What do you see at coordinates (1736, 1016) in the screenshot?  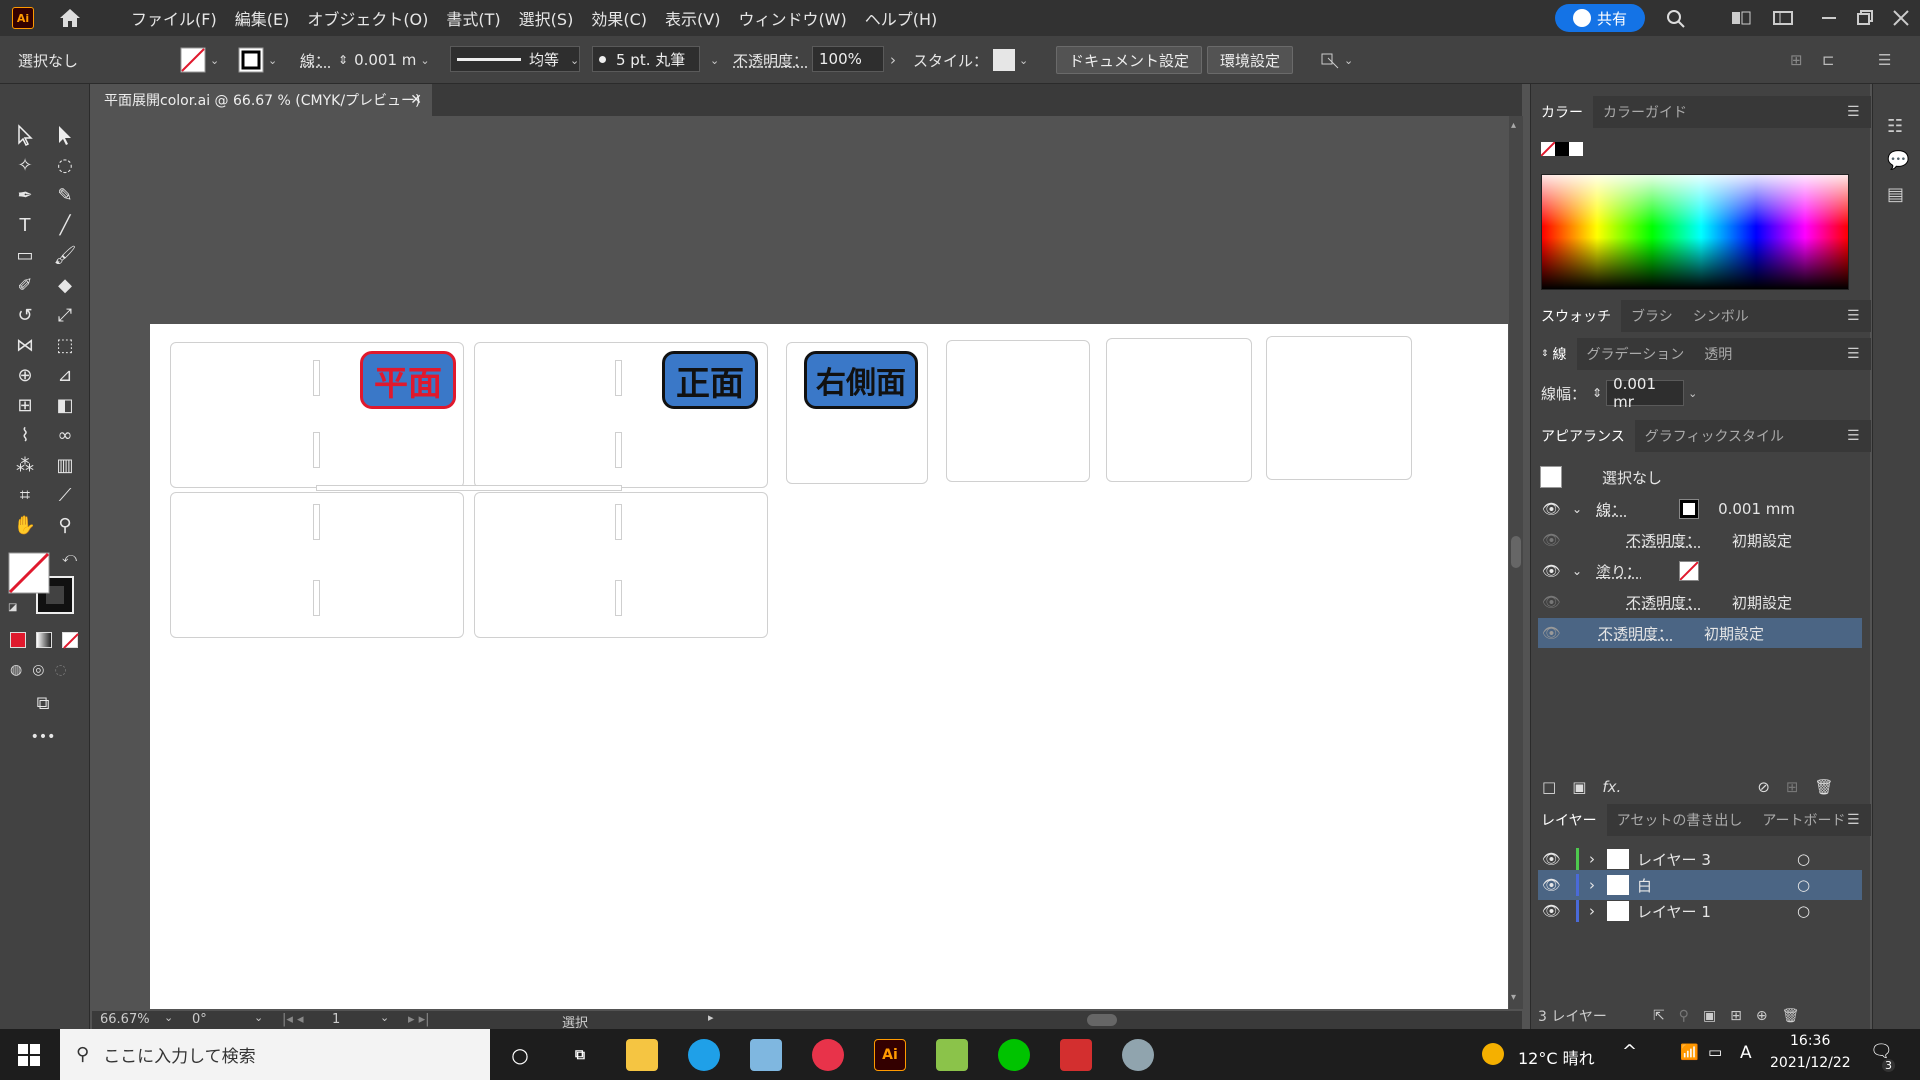 I see `new-sublayer-icon: ⊞` at bounding box center [1736, 1016].